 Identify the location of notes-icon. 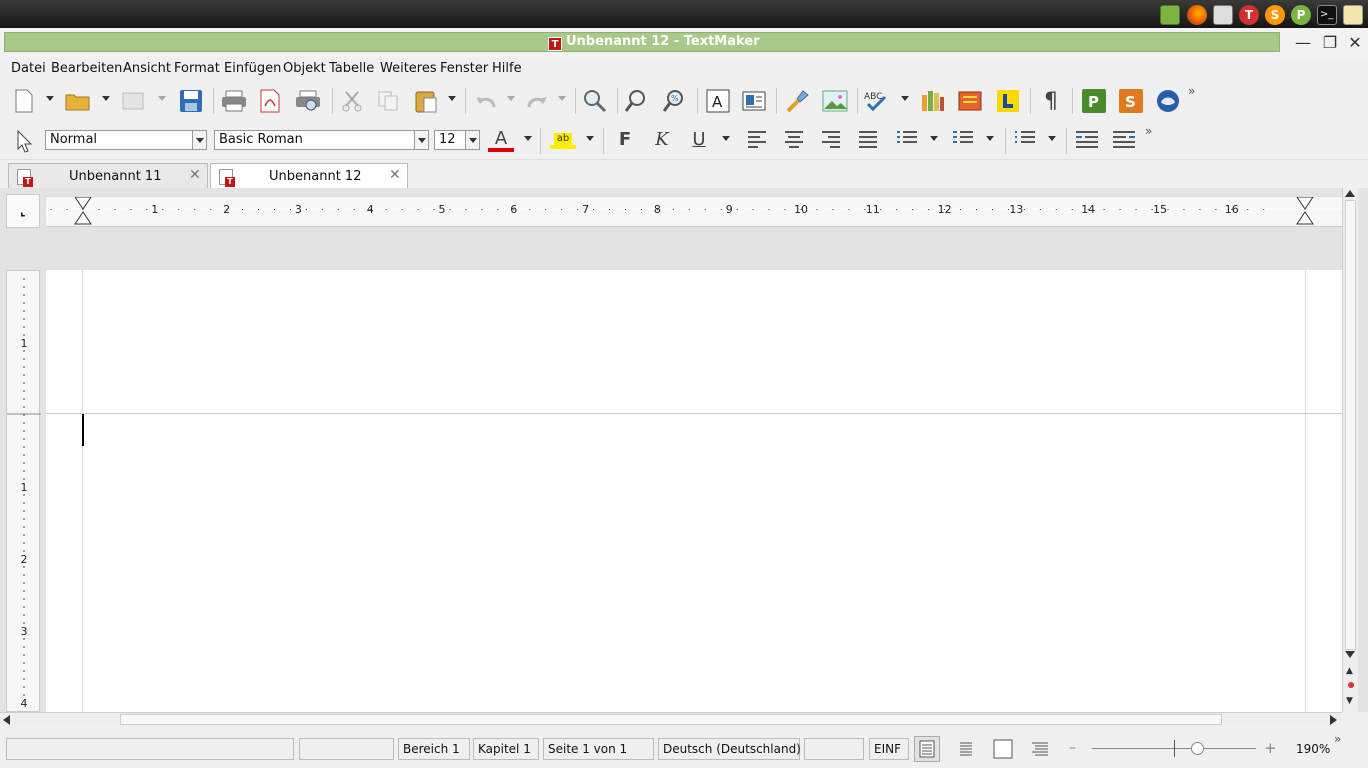
(1353, 15).